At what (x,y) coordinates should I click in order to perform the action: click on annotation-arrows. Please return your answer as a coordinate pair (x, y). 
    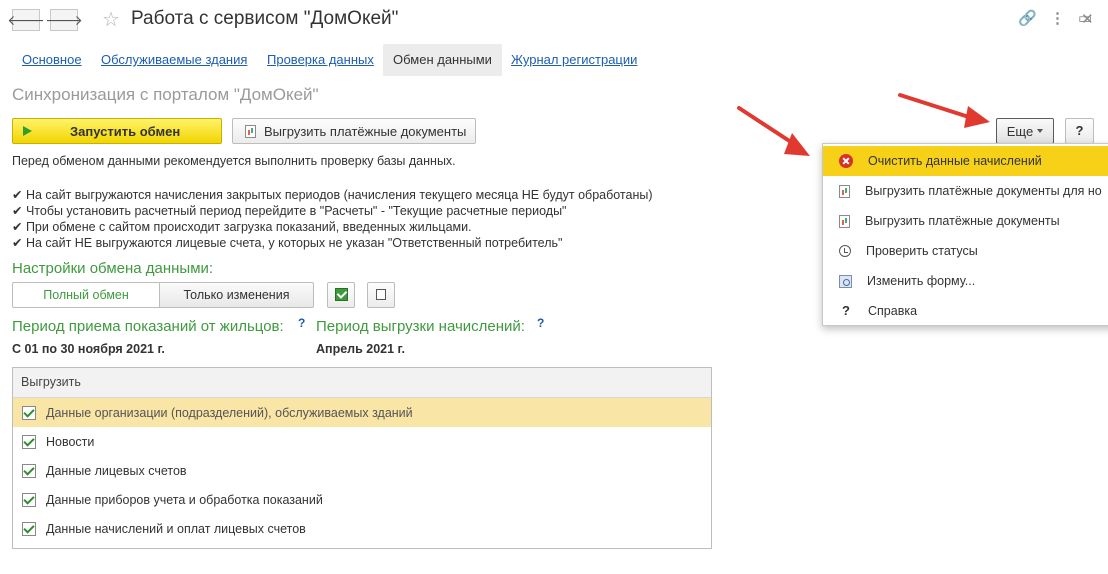
    Looking at the image, I should click on (863, 124).